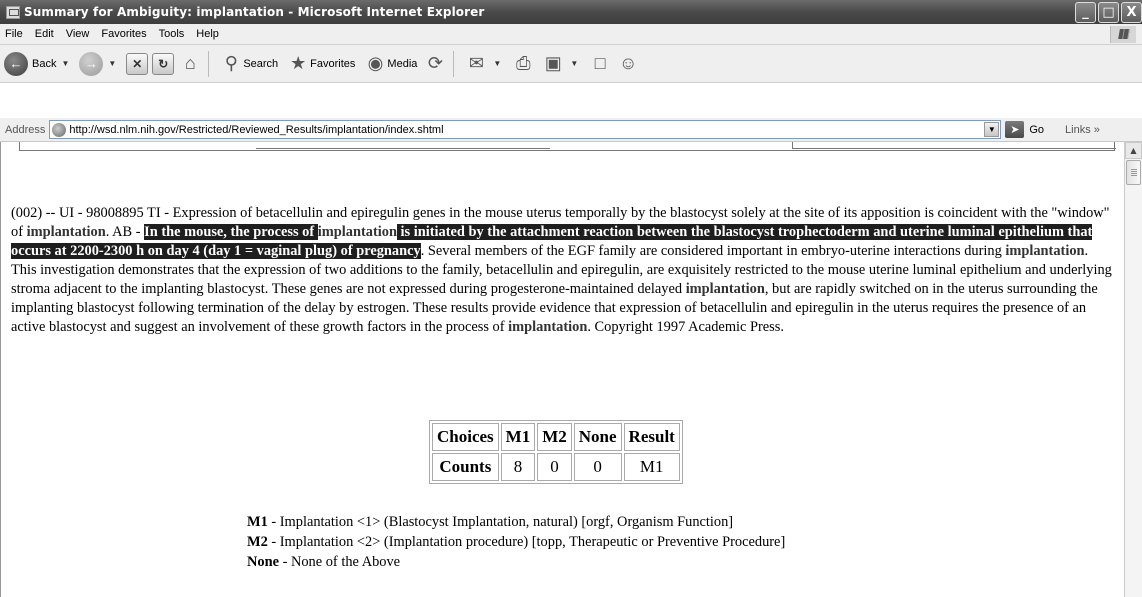 This screenshot has width=1142, height=597. What do you see at coordinates (25, 129) in the screenshot?
I see `address-label: Address` at bounding box center [25, 129].